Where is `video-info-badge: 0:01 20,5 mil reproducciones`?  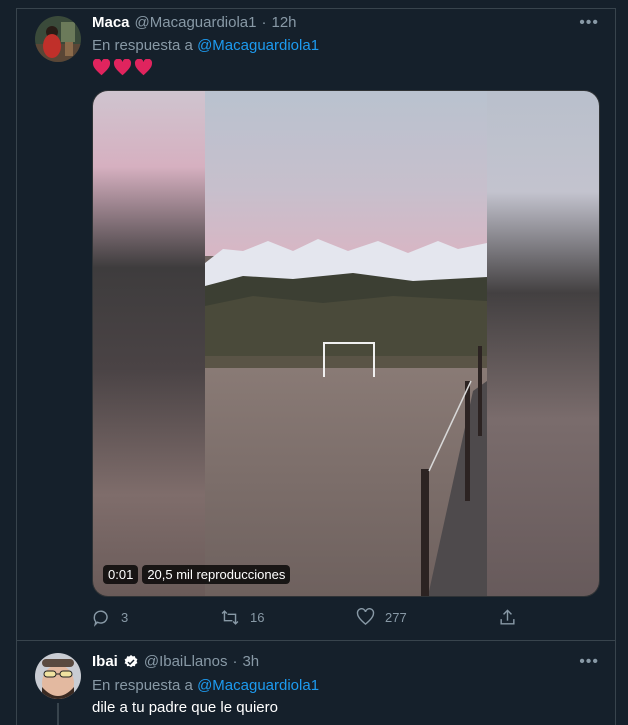 video-info-badge: 0:01 20,5 mil reproducciones is located at coordinates (197, 574).